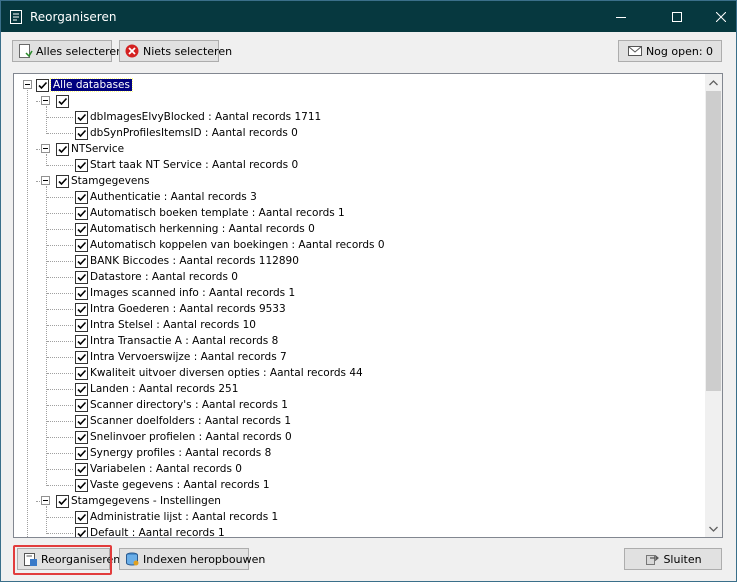 The image size is (737, 582). What do you see at coordinates (156, 389) in the screenshot?
I see `tree-item: Landen : Aantal records 251` at bounding box center [156, 389].